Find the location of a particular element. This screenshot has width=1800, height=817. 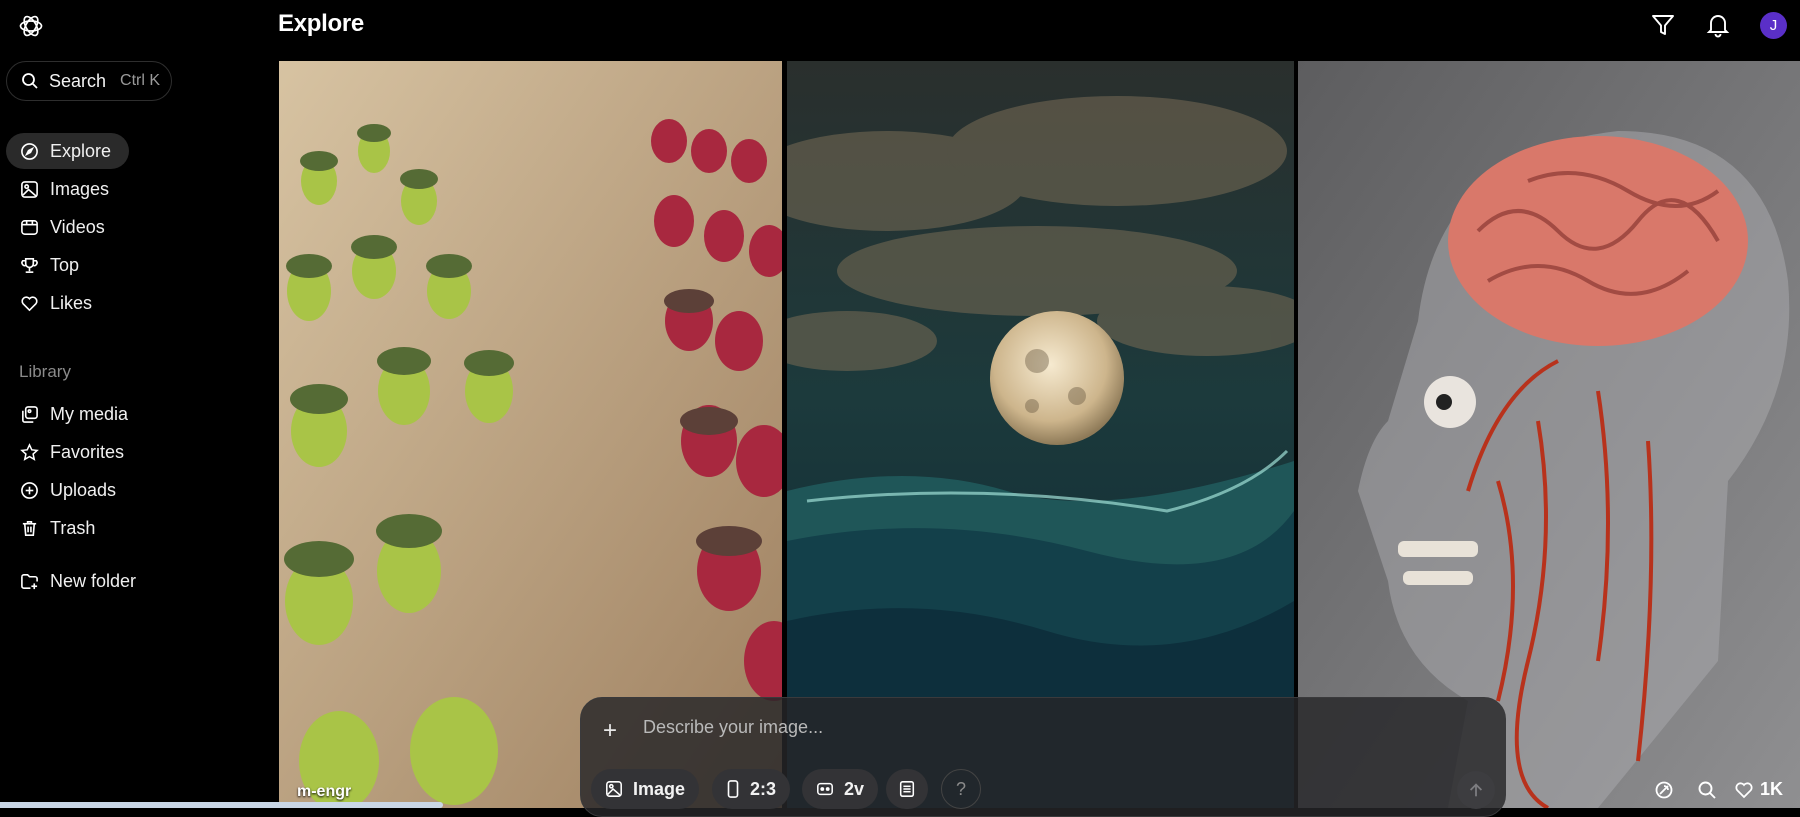

help-button: ? is located at coordinates (961, 789).